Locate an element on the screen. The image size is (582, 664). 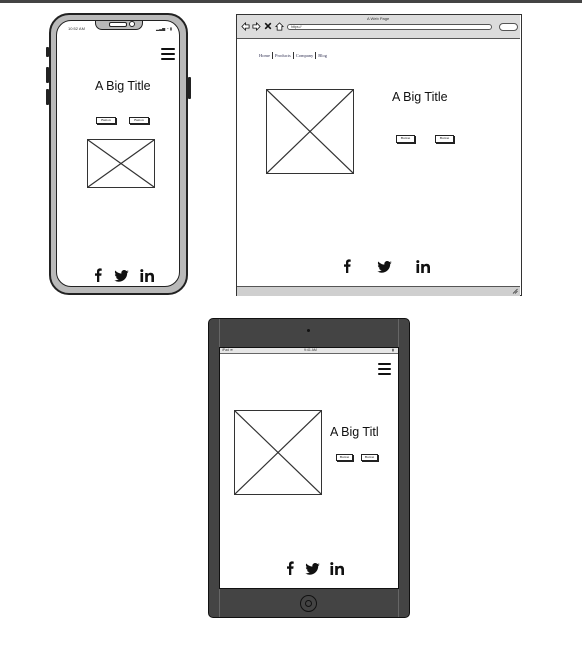
forward-arrow-icon is located at coordinates (256, 26).